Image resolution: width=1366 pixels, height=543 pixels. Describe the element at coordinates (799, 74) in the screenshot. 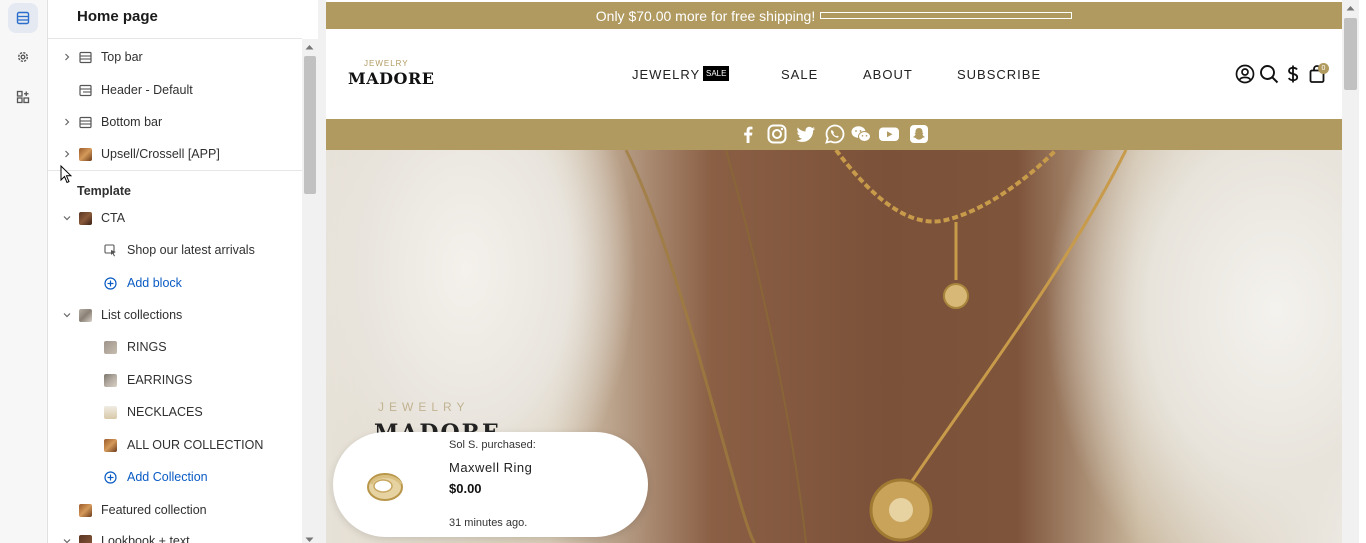

I see `nav-sale: SALE` at that location.